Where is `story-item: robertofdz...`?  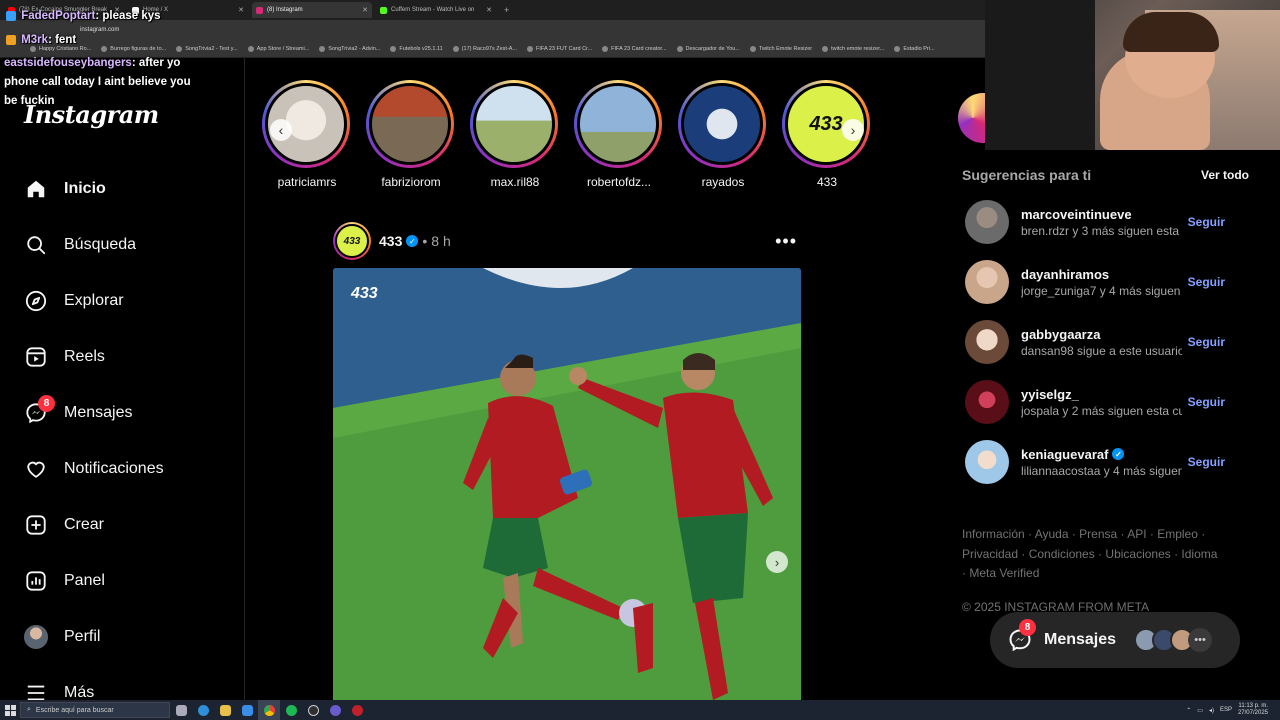 story-item: robertofdz... is located at coordinates (619, 134).